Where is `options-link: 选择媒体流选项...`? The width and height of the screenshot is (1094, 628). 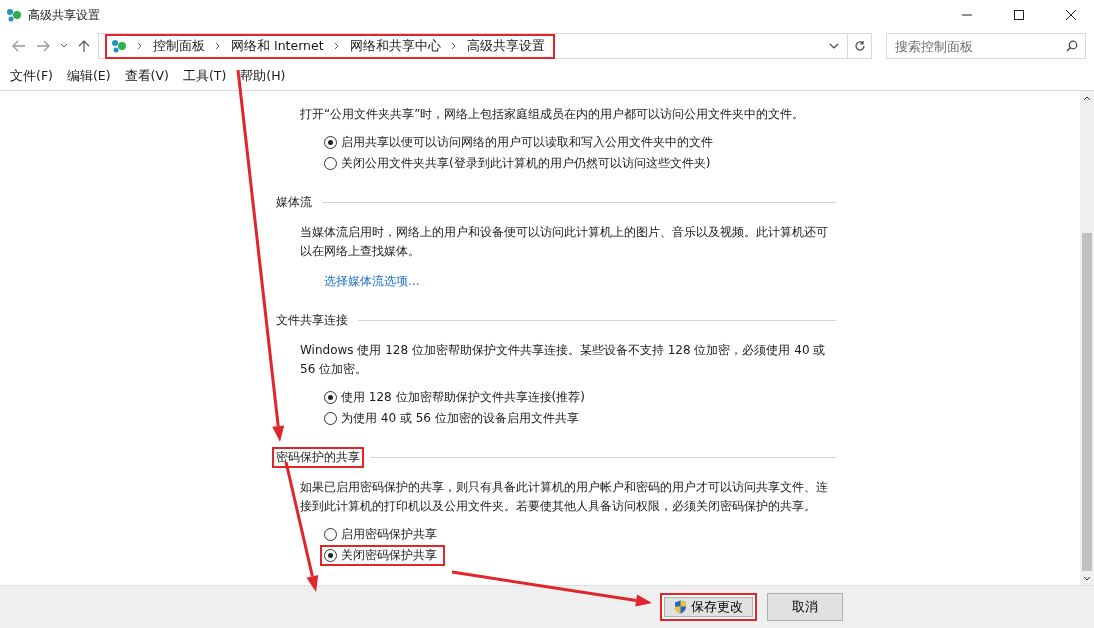 options-link: 选择媒体流选项... is located at coordinates (372, 281).